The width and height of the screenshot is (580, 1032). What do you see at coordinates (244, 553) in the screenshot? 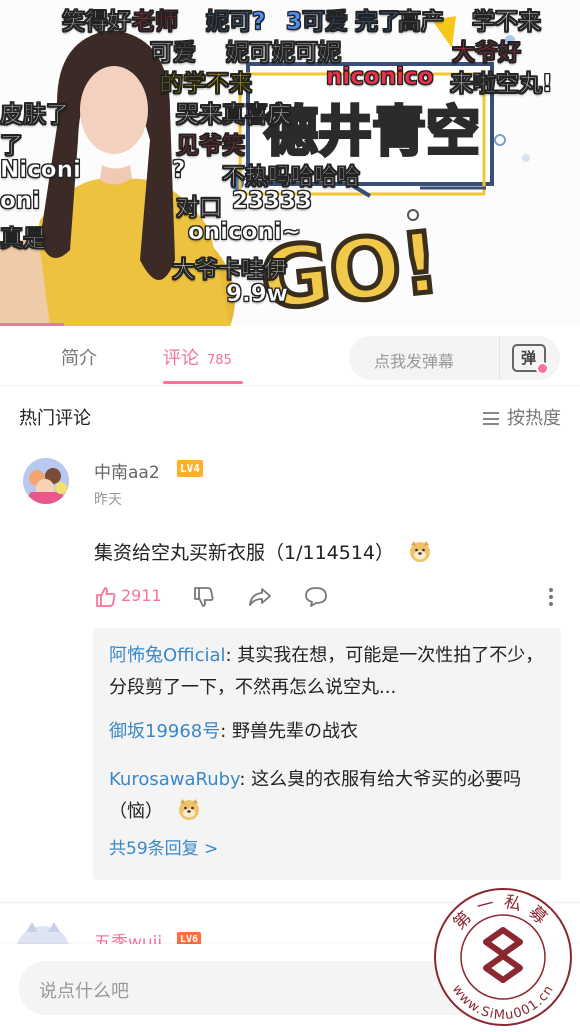
I see `comment-text: 集资给空丸买新衣服（1/114514）` at bounding box center [244, 553].